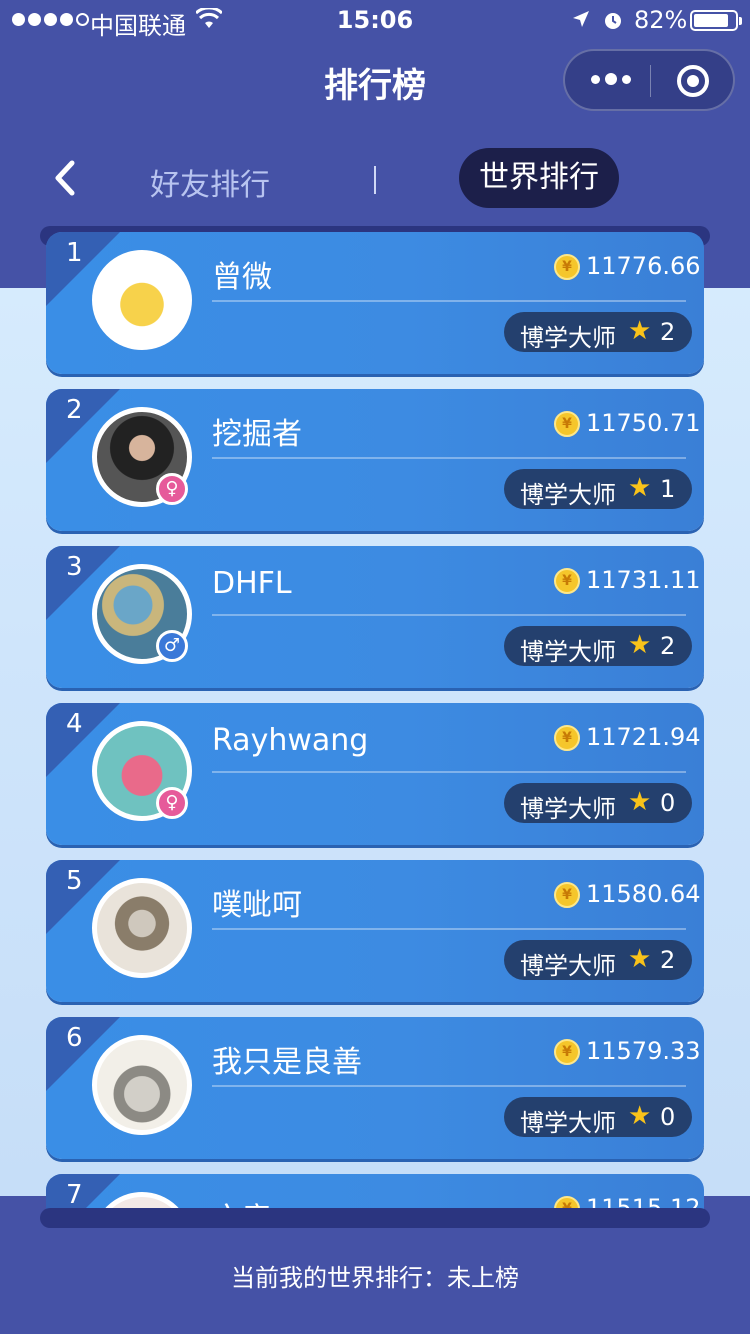  Describe the element at coordinates (287, 1062) in the screenshot. I see `user-name: 我只是良善` at that location.